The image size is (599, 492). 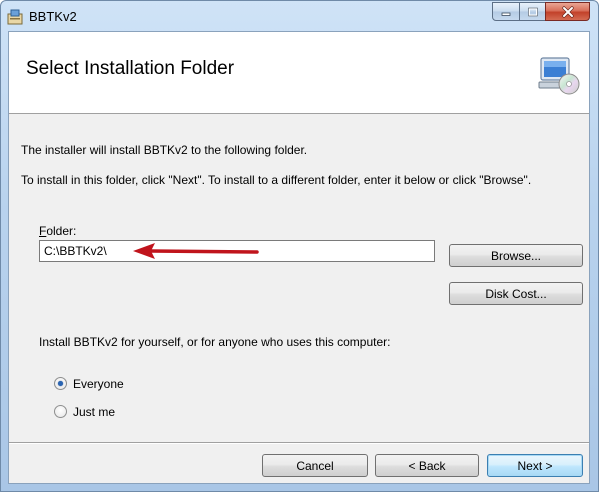 What do you see at coordinates (535, 465) in the screenshot?
I see `next-button: Next >` at bounding box center [535, 465].